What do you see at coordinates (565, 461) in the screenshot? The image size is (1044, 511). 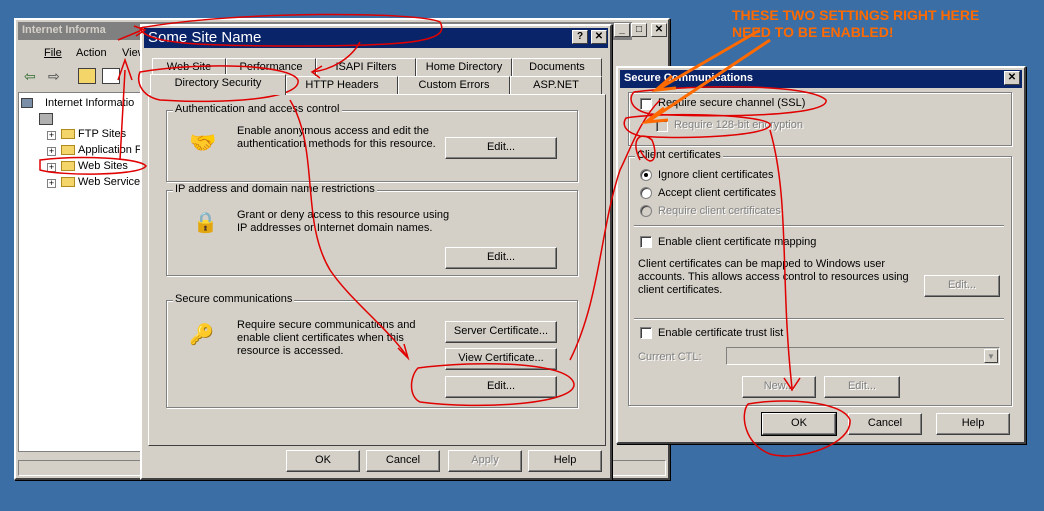 I see `props-help-text-button: Help` at bounding box center [565, 461].